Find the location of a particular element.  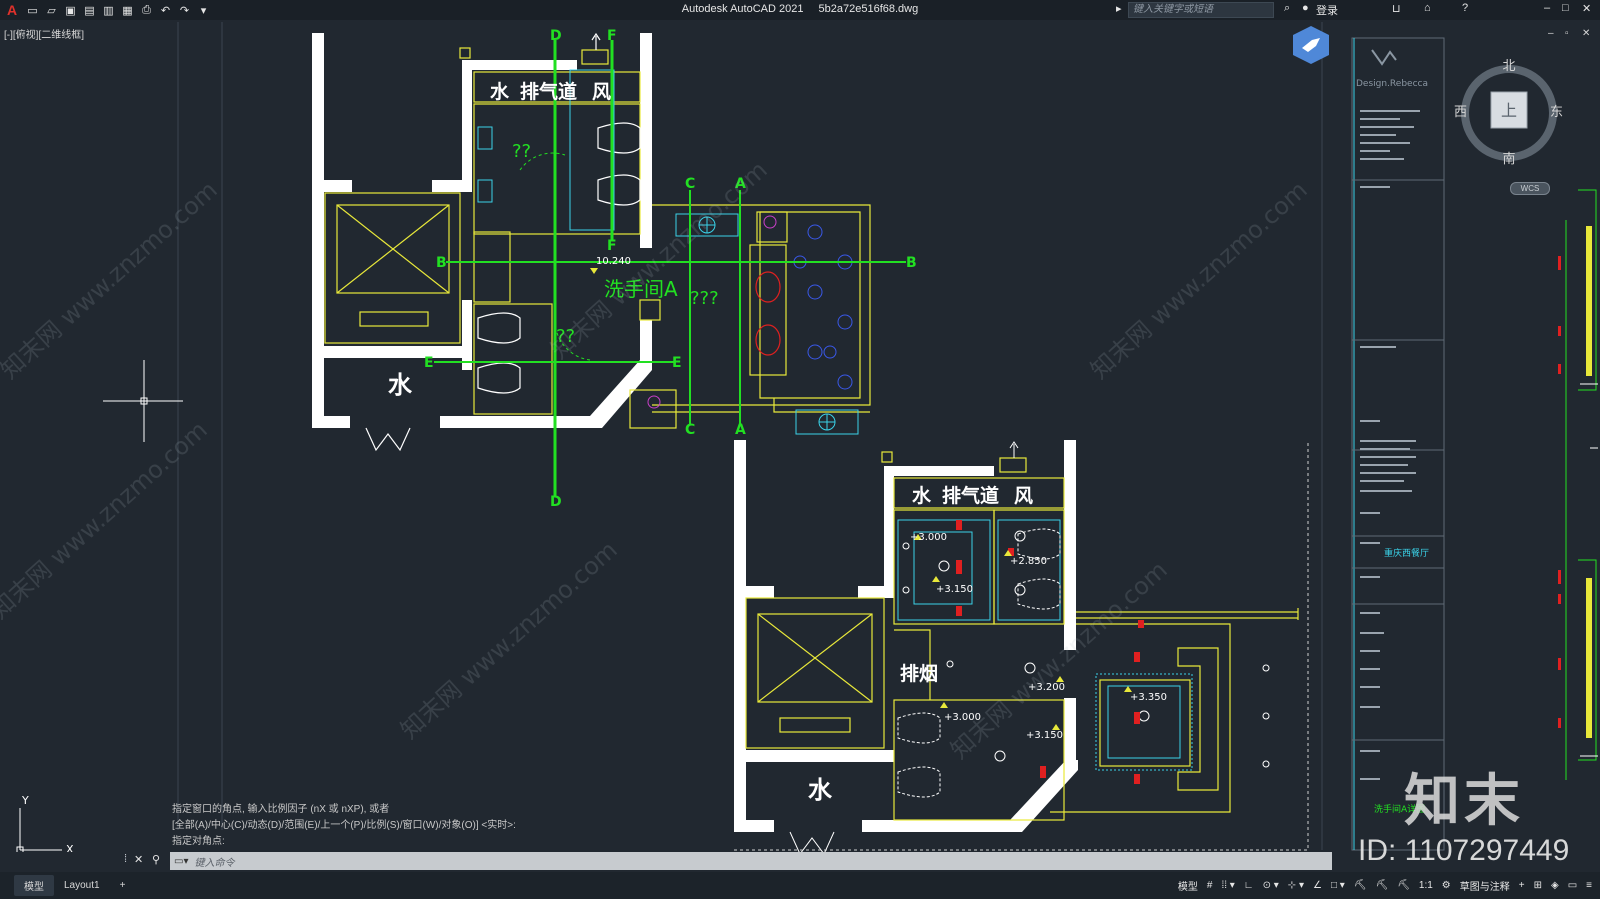

annotation-scale-icon: ⛏ is located at coordinates (1403, 885).